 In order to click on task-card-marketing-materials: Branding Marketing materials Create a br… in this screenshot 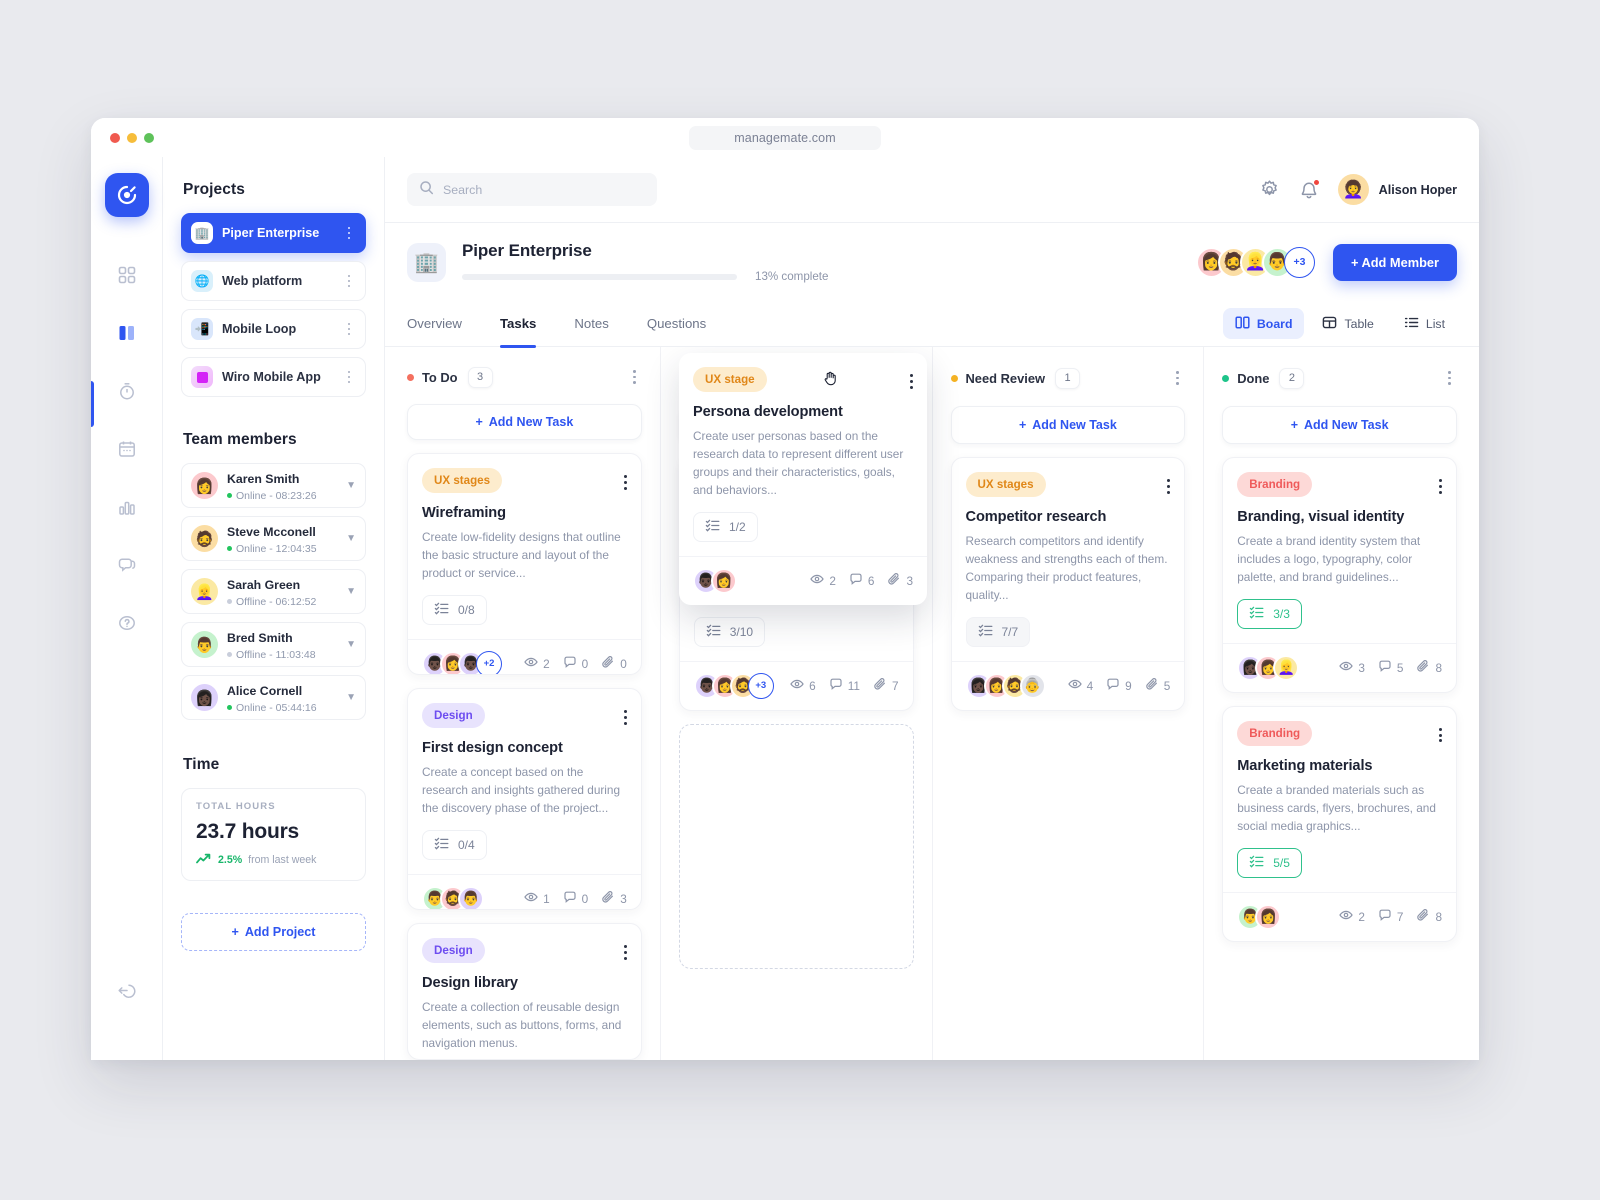, I will do `click(1339, 823)`.